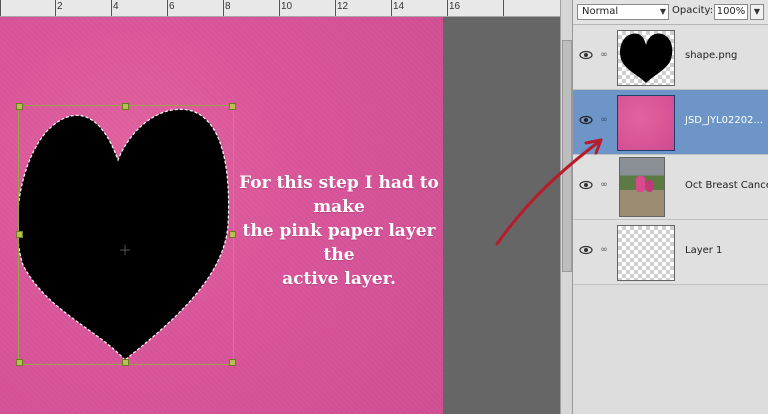  I want to click on layer-row-shape: ∞ shape.png, so click(670, 57).